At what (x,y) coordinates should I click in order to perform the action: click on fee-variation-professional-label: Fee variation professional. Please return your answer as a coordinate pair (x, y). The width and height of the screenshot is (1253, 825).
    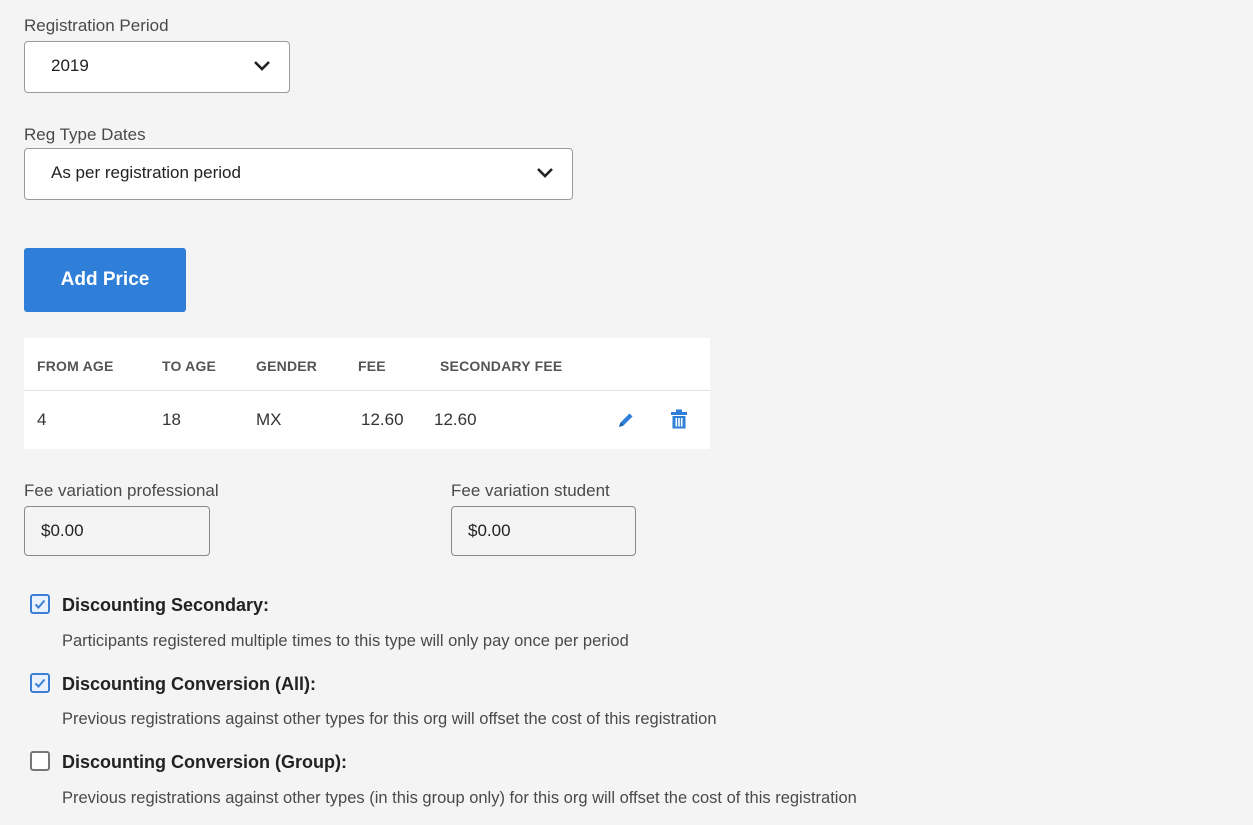
    Looking at the image, I should click on (121, 490).